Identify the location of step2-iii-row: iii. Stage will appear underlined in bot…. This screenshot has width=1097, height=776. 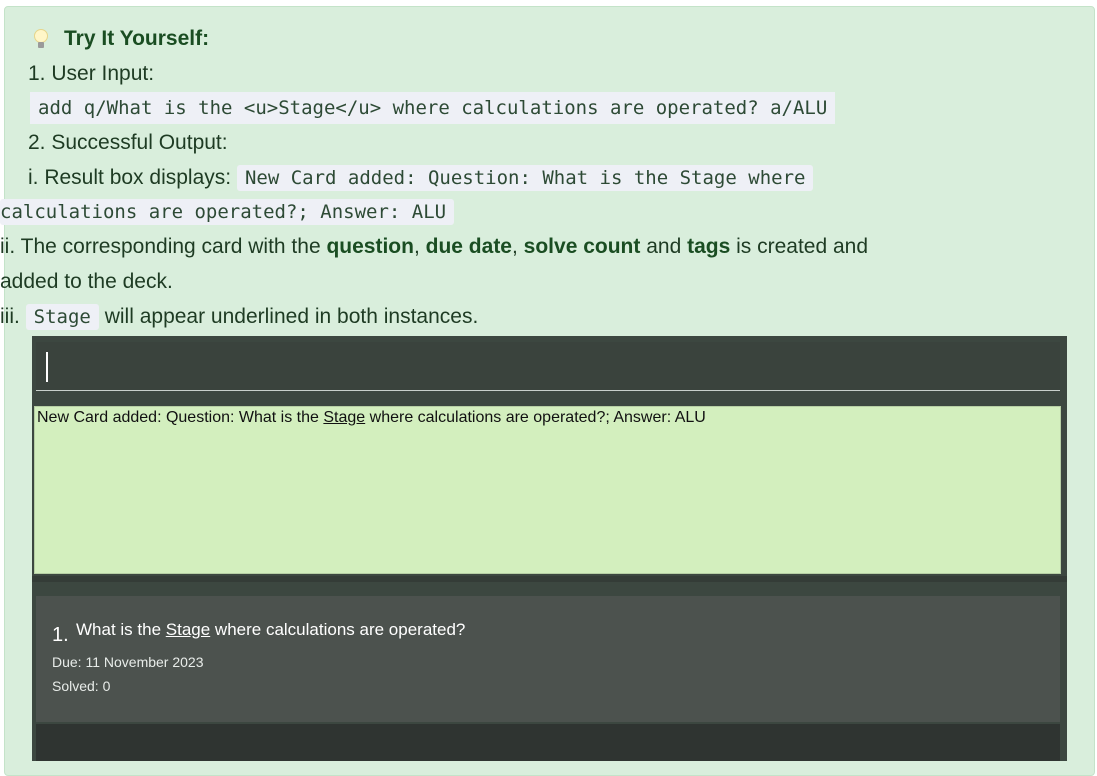
(534, 317).